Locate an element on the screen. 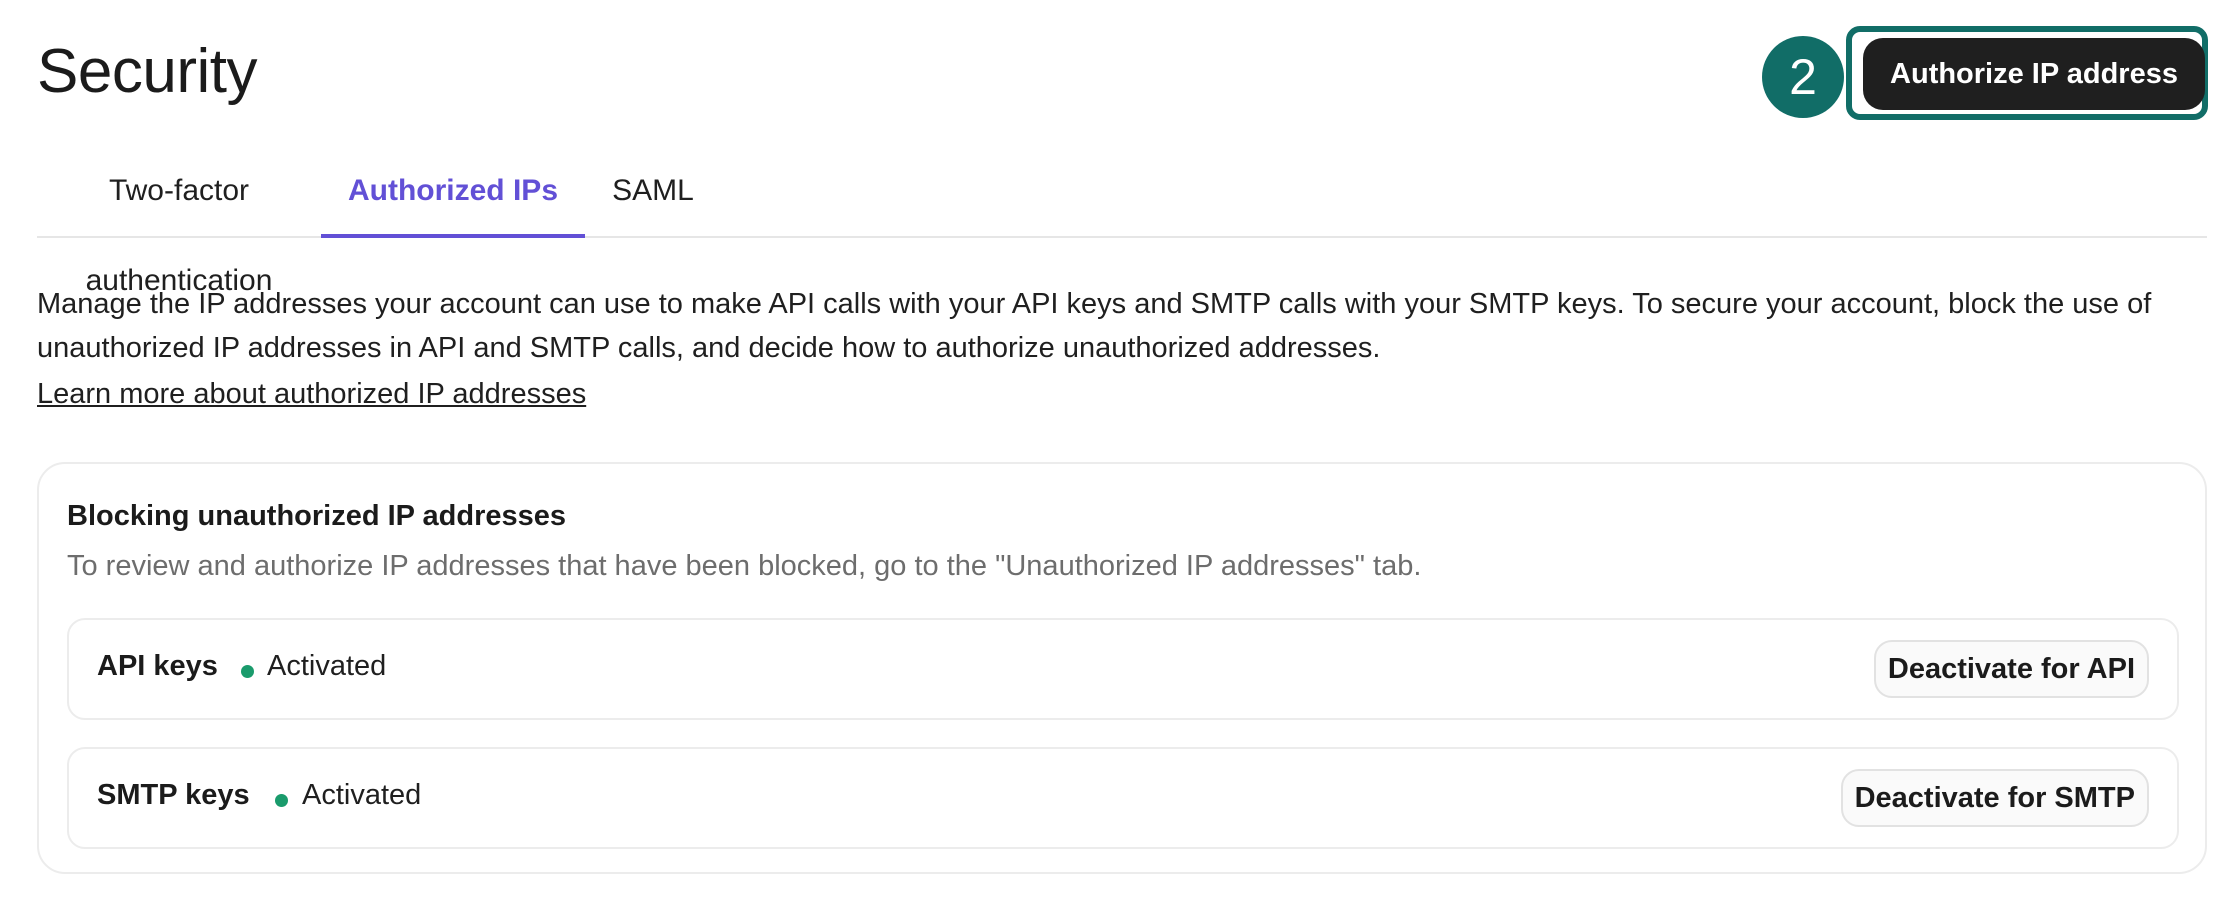  deactivate-for-api-button: Deactivate for API is located at coordinates (2011, 669).